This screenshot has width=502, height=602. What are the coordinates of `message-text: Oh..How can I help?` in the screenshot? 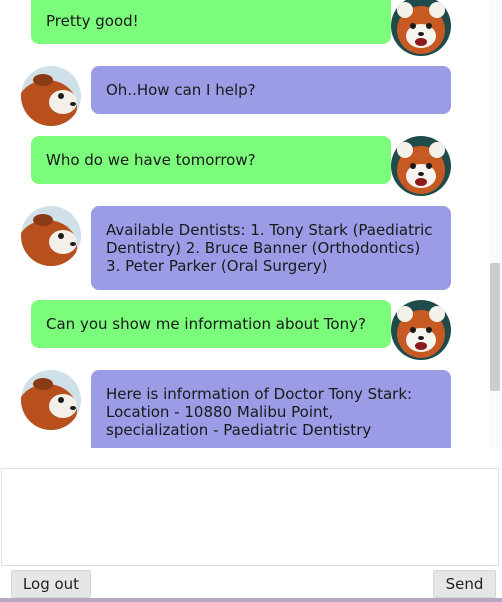 It's located at (181, 90).